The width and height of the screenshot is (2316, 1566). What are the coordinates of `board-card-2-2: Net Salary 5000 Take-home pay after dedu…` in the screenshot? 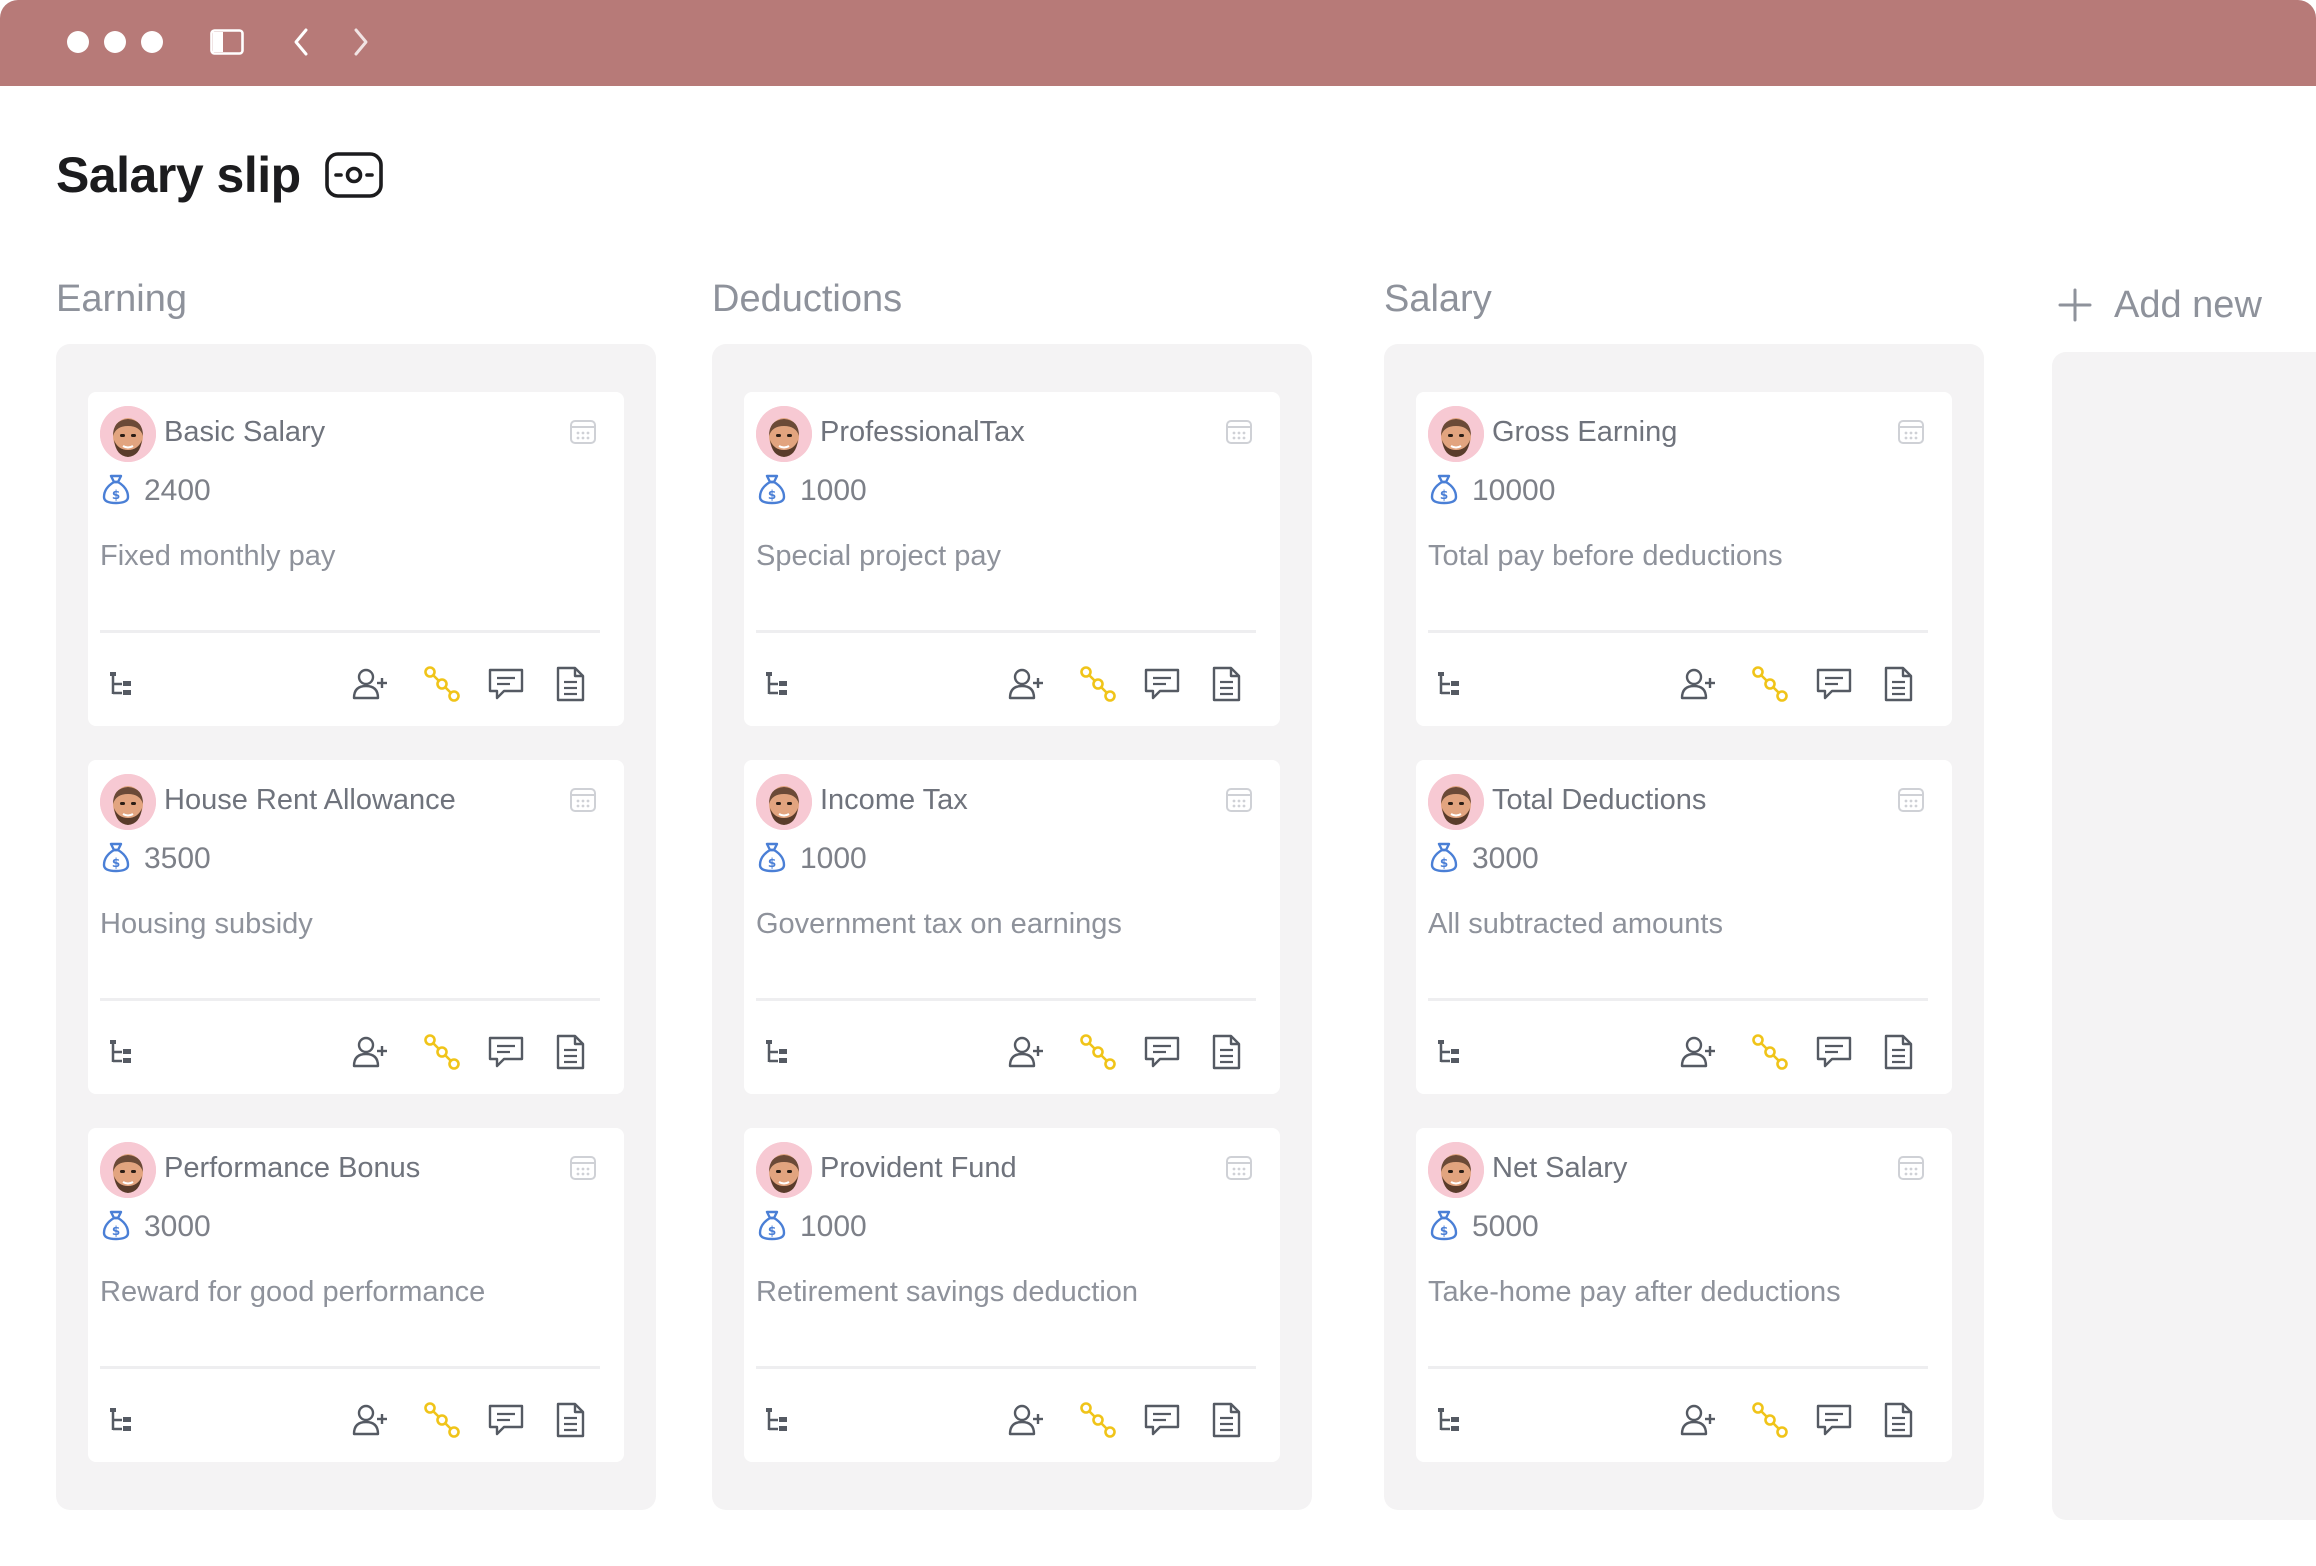 It's located at (1684, 1295).